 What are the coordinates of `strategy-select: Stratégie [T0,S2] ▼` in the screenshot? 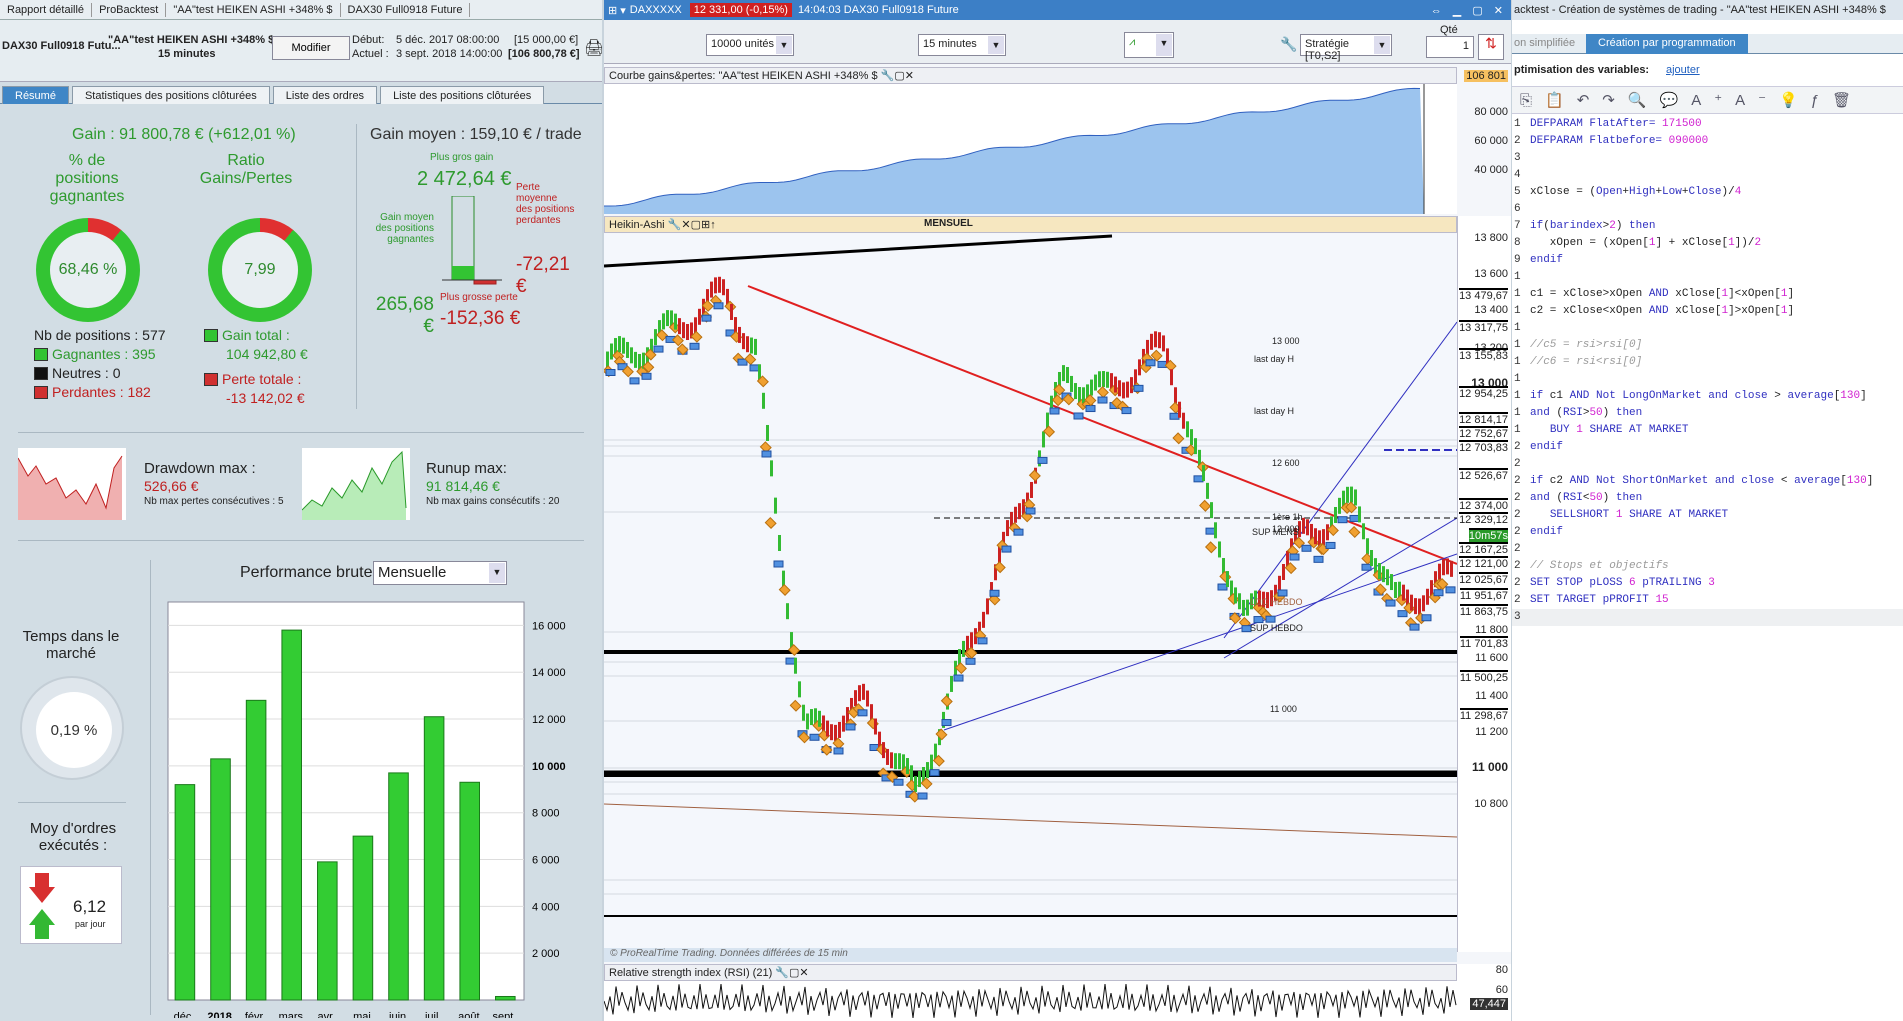 It's located at (1346, 48).